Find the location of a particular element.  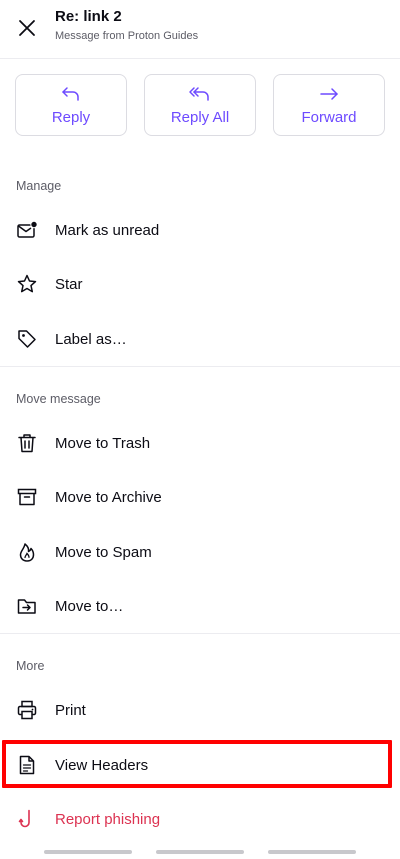

close-icon is located at coordinates (27, 28).